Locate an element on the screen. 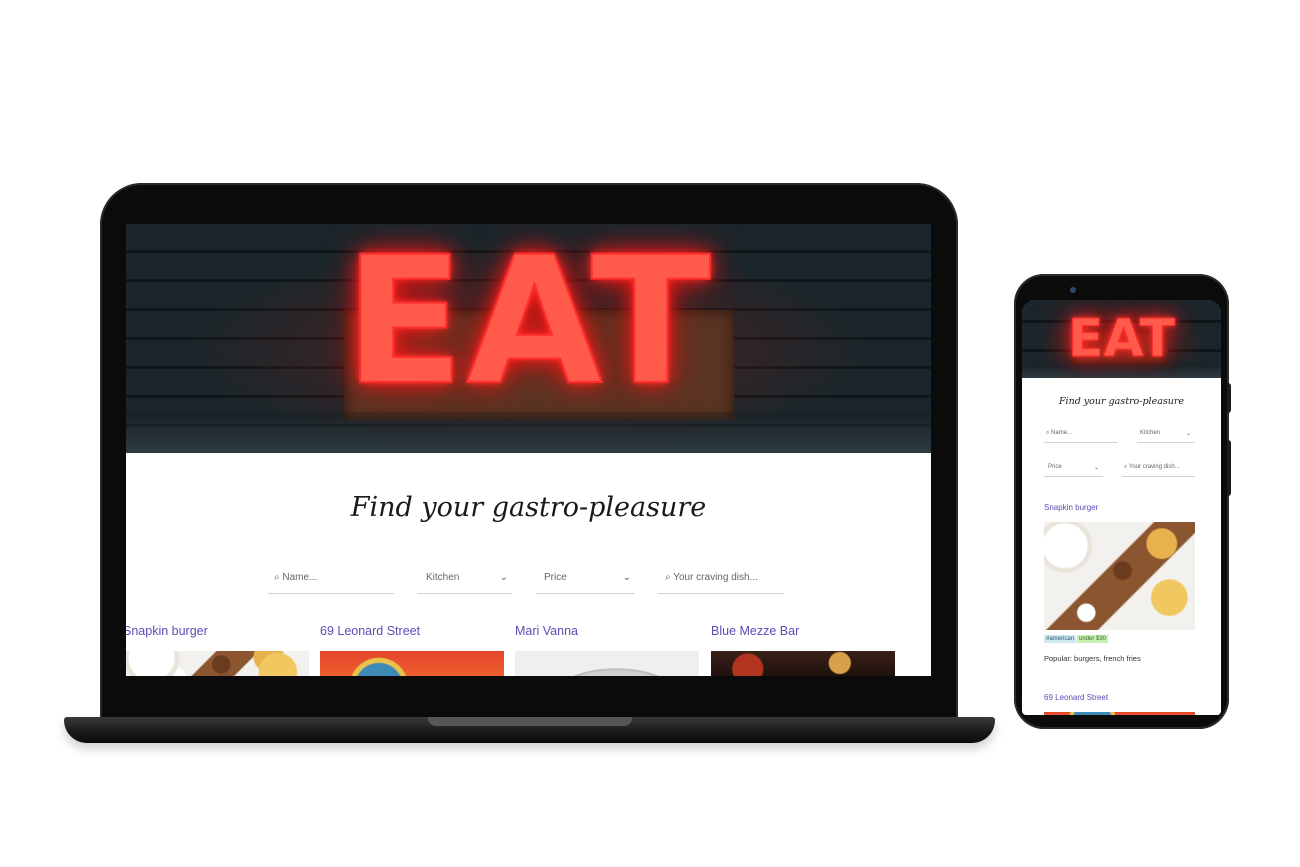 The image size is (1300, 867). laptop-hinge-notch is located at coordinates (530, 721).